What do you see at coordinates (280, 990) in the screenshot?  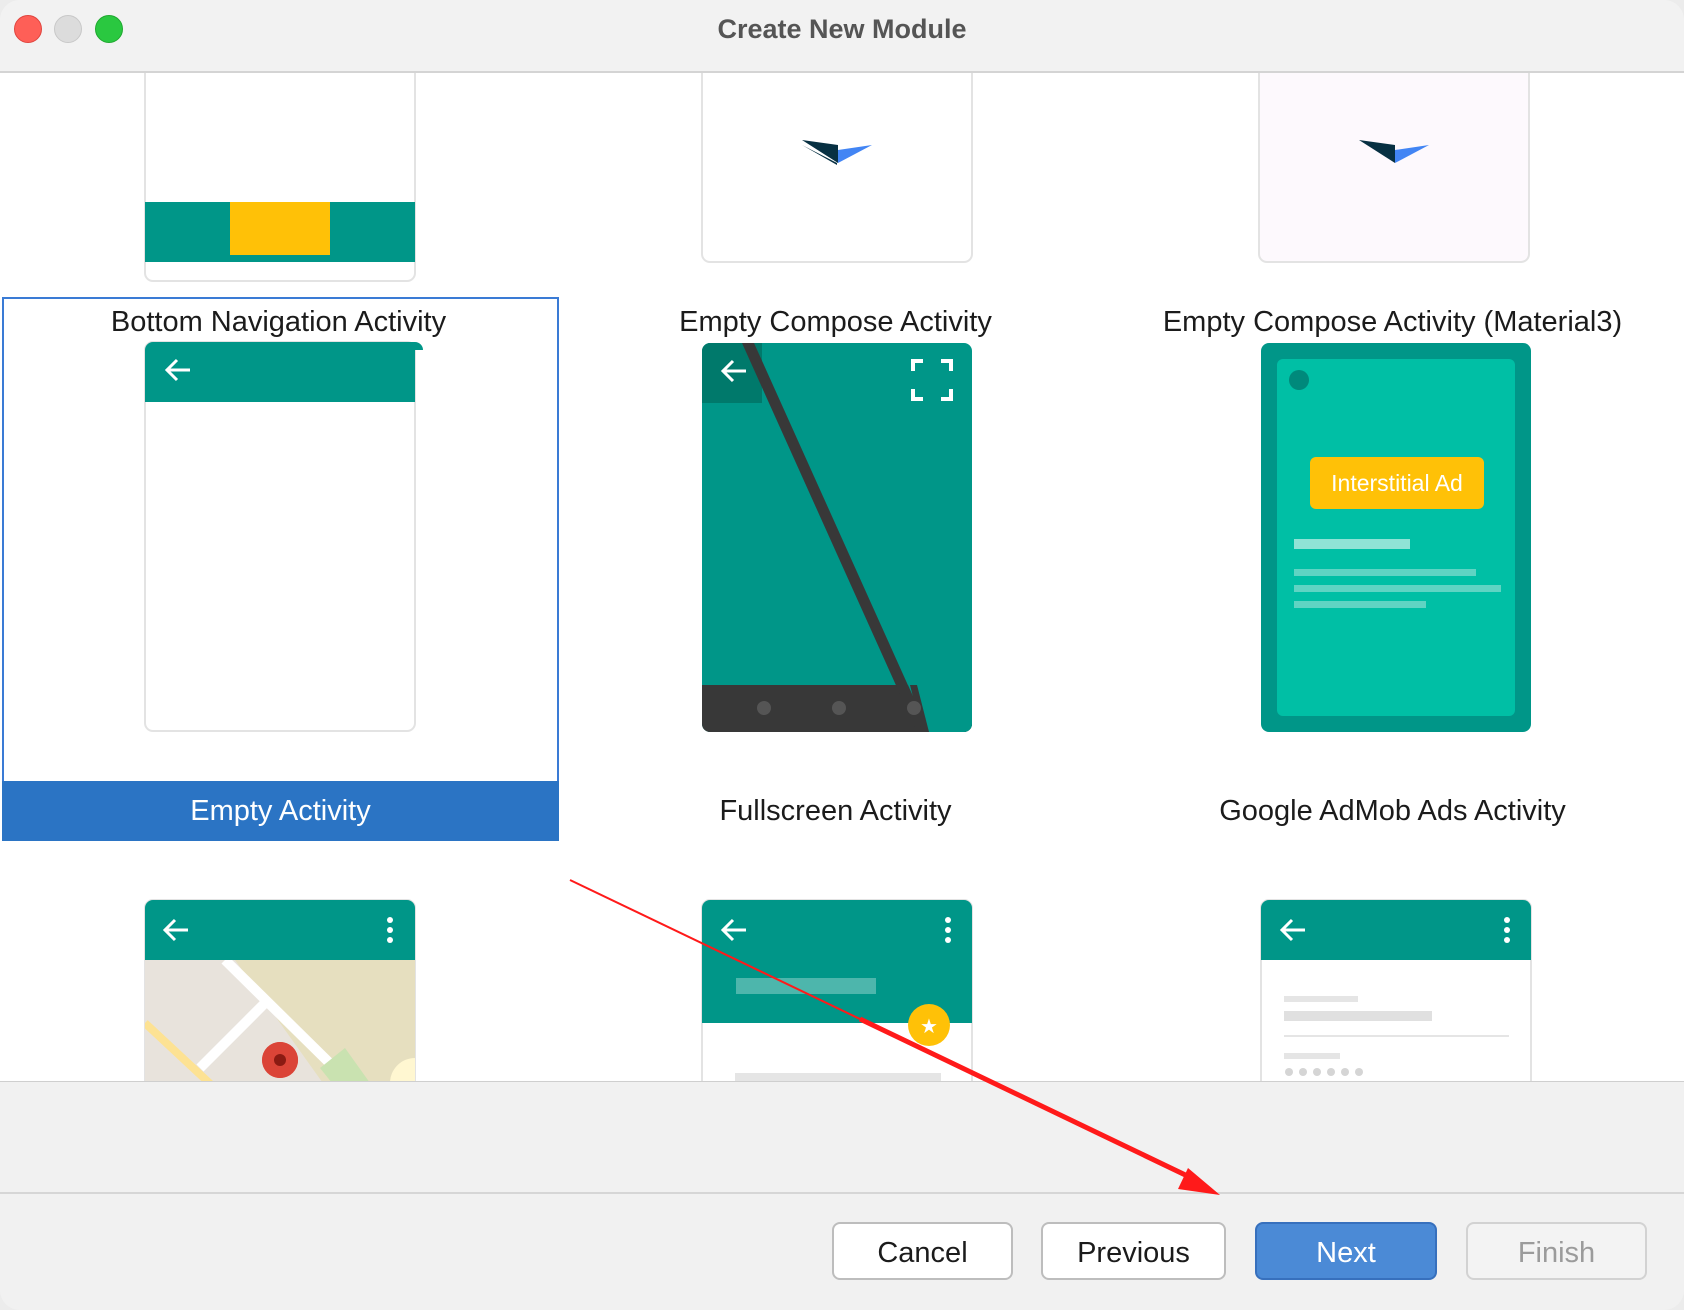 I see `maps-preview-icon` at bounding box center [280, 990].